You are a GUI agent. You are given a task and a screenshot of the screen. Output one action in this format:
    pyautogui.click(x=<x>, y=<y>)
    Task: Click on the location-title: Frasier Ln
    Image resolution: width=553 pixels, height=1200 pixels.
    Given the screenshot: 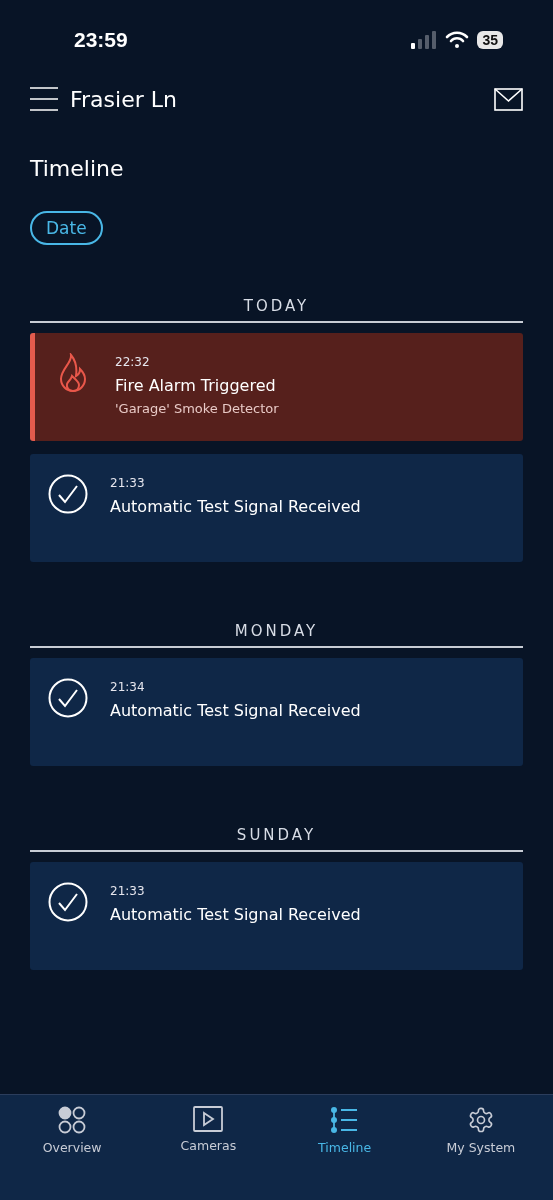 What is the action you would take?
    pyautogui.click(x=124, y=99)
    